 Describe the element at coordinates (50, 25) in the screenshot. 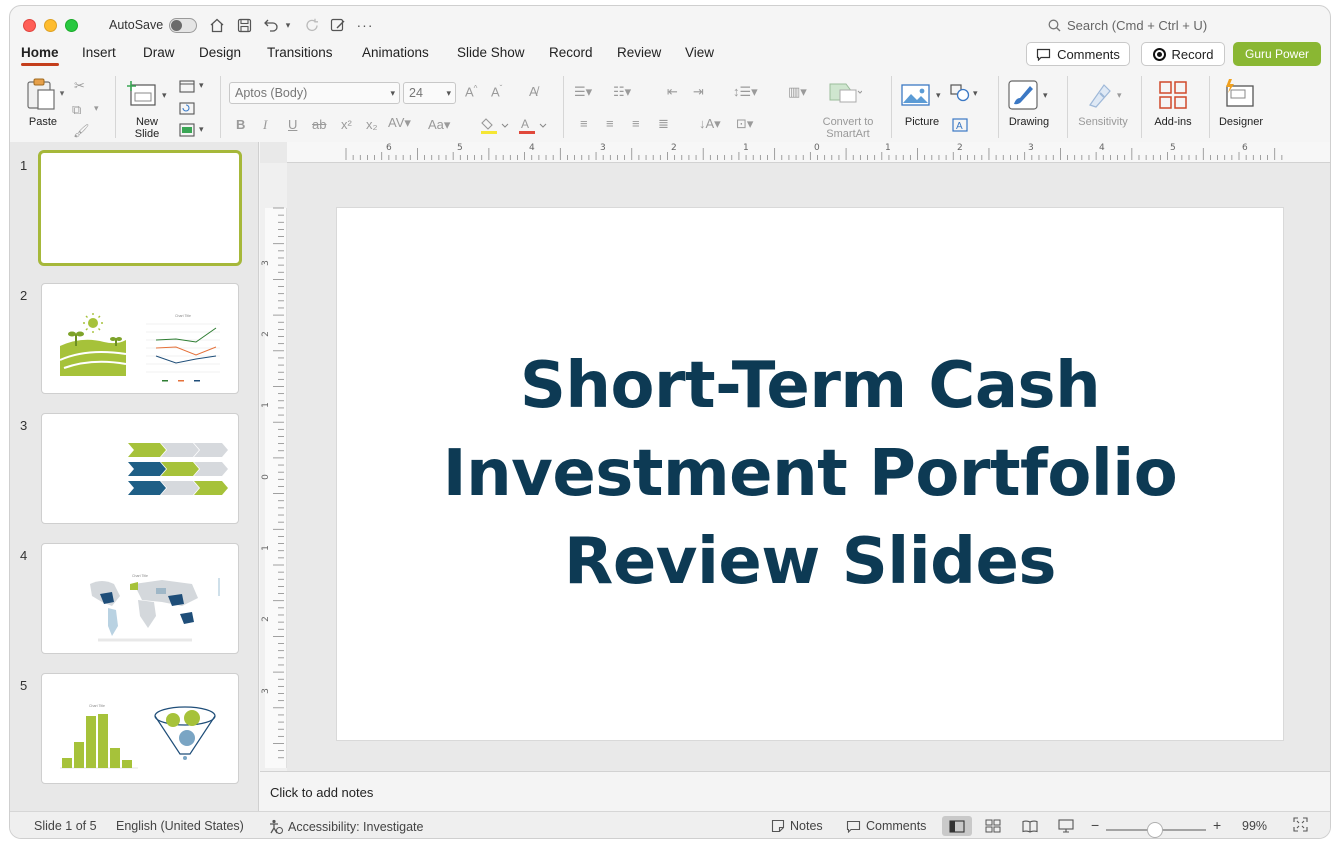

I see `minimize-window-button` at that location.